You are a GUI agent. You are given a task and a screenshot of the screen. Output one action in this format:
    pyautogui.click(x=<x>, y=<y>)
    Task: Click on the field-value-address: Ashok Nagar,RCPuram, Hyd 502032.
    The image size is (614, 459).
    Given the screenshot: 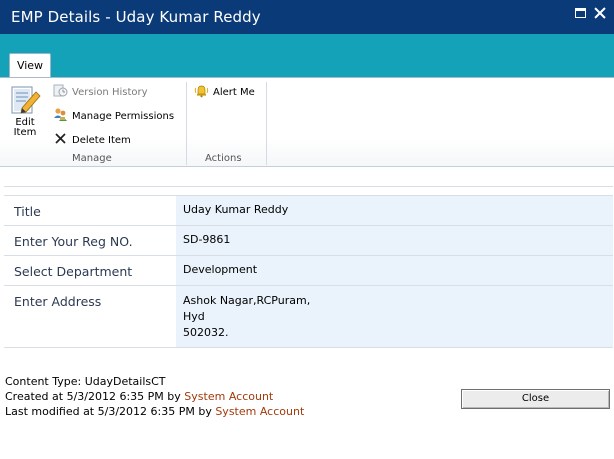 What is the action you would take?
    pyautogui.click(x=394, y=316)
    